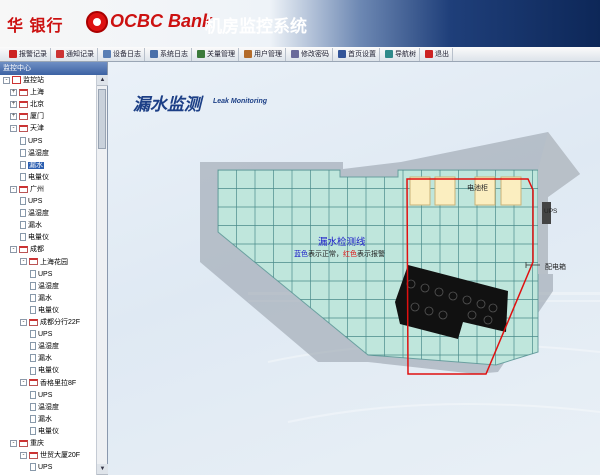 This screenshot has height=475, width=600. I want to click on toolbar-button-0: 报警记录, so click(28, 54).